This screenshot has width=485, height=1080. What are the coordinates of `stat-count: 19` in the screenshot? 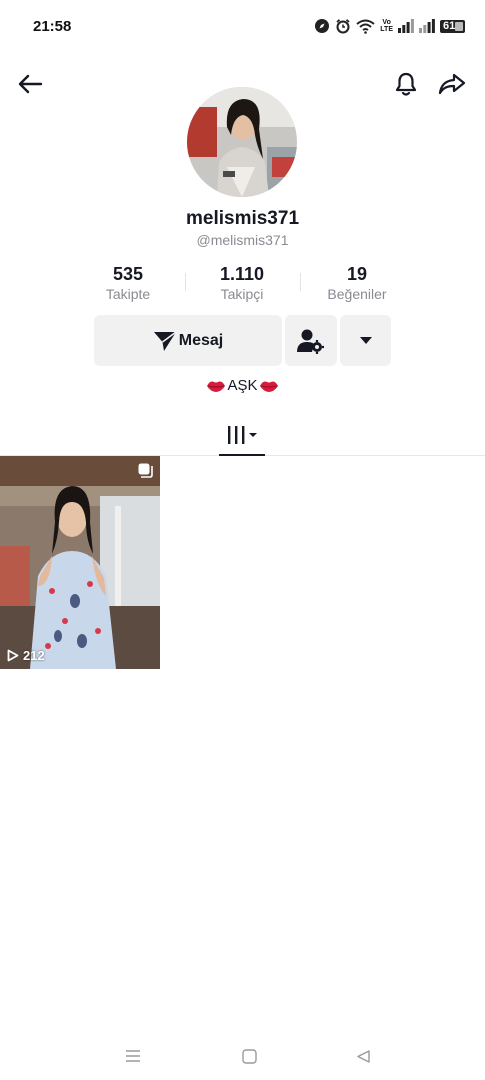 It's located at (357, 274).